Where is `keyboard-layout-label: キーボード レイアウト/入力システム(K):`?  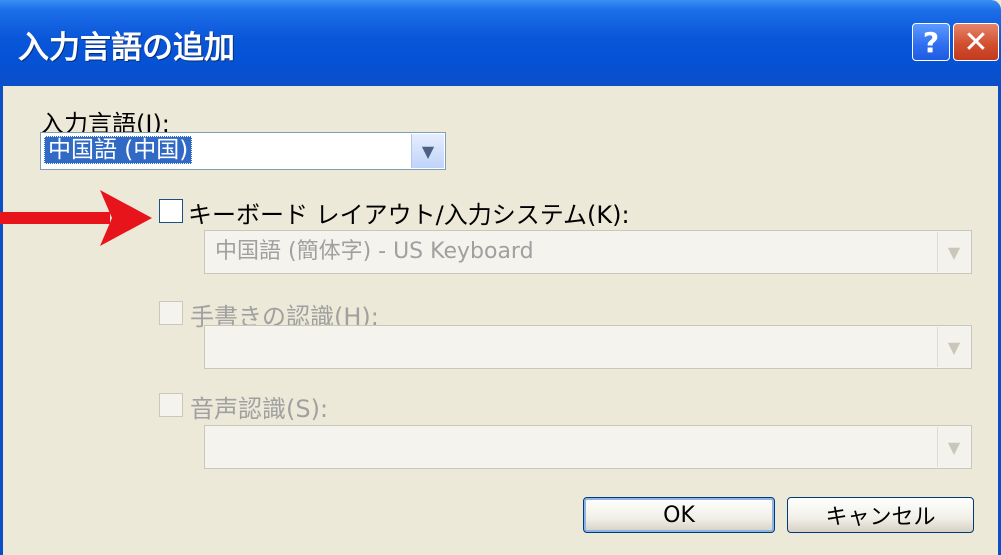
keyboard-layout-label: キーボード レイアウト/入力システム(K): is located at coordinates (409, 215).